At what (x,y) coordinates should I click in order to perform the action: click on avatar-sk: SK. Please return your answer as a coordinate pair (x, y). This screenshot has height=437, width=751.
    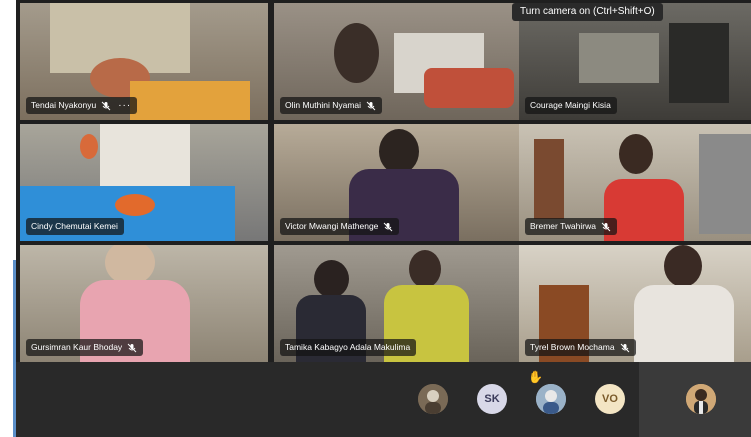
    Looking at the image, I should click on (492, 399).